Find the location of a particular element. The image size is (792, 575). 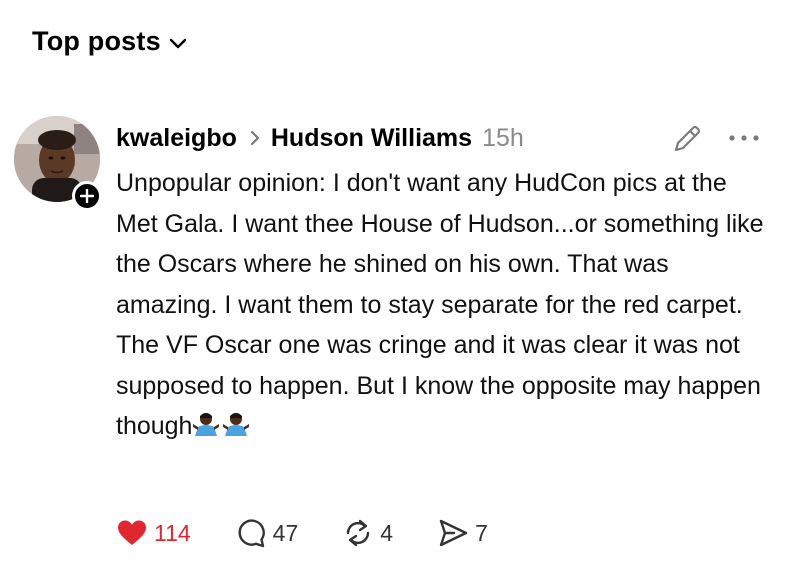

heart-icon is located at coordinates (132, 532).